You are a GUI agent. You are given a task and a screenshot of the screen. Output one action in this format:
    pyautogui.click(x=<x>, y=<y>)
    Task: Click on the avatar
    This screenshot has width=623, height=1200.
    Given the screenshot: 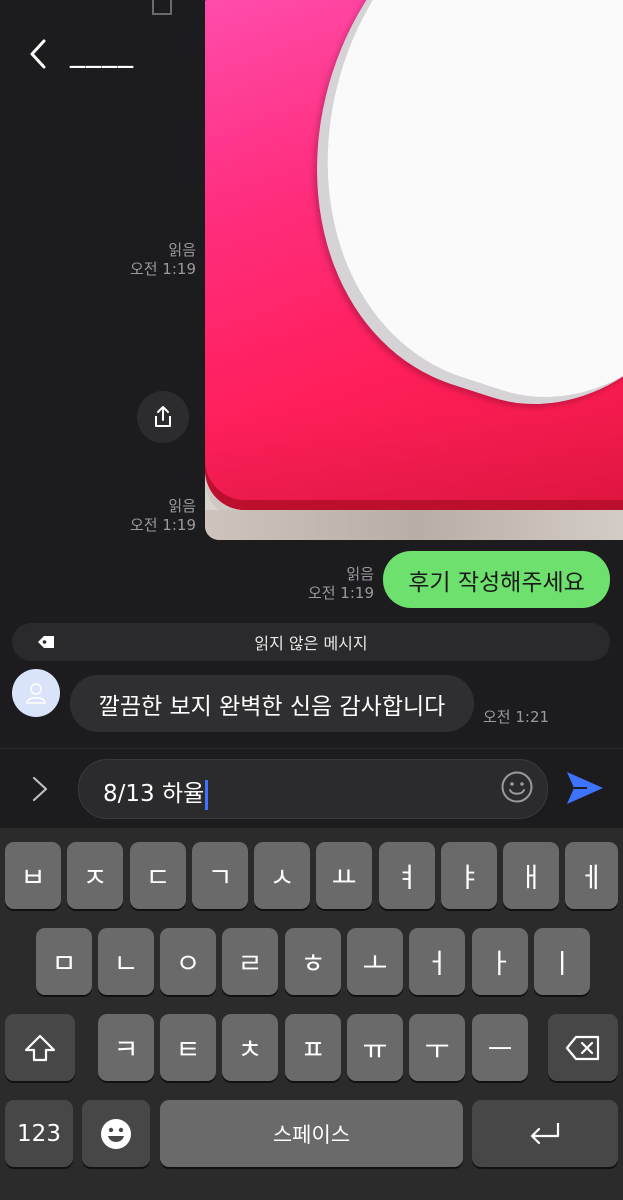 What is the action you would take?
    pyautogui.click(x=36, y=693)
    